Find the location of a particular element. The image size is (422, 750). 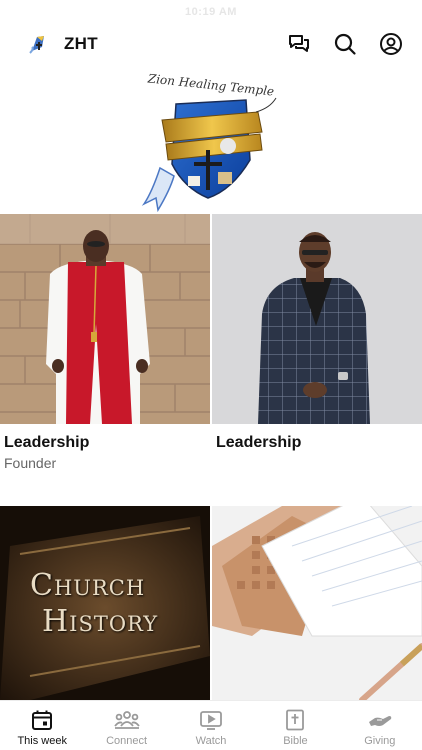

bible-icon is located at coordinates (295, 720).